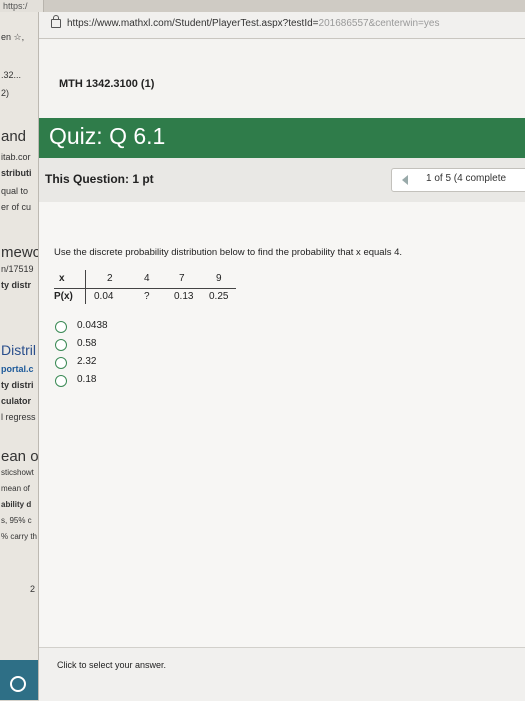 This screenshot has width=525, height=701. I want to click on x-value: 7, so click(182, 278).